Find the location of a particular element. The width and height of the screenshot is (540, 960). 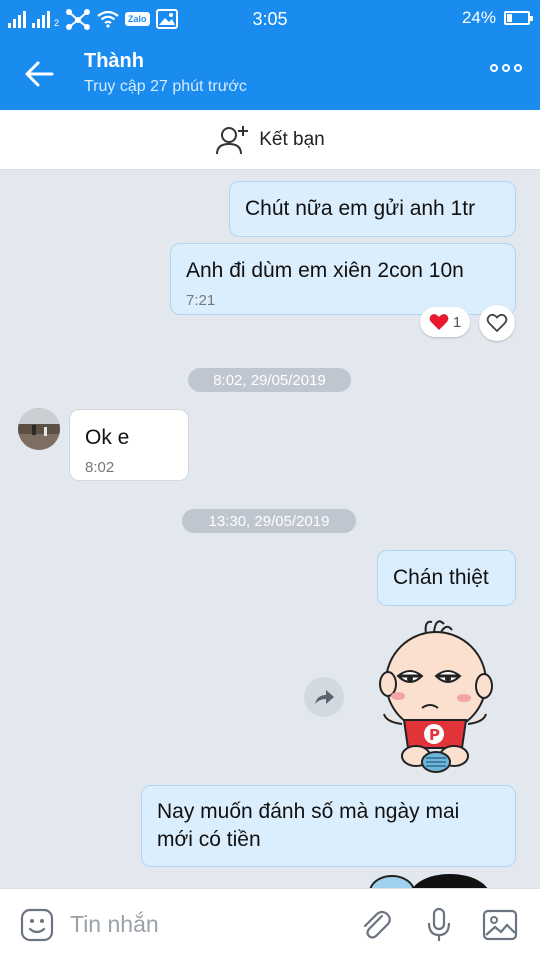

svg-text: P is located at coordinates (434, 735).